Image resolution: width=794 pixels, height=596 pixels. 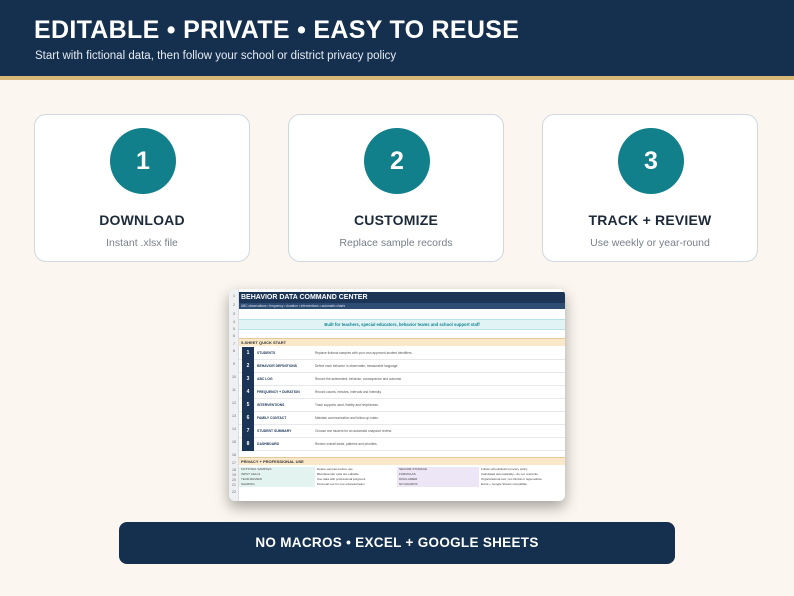 I want to click on compatibility-banner: NO MACROS • EXCEL + GOOGLE SHEETS, so click(x=397, y=543).